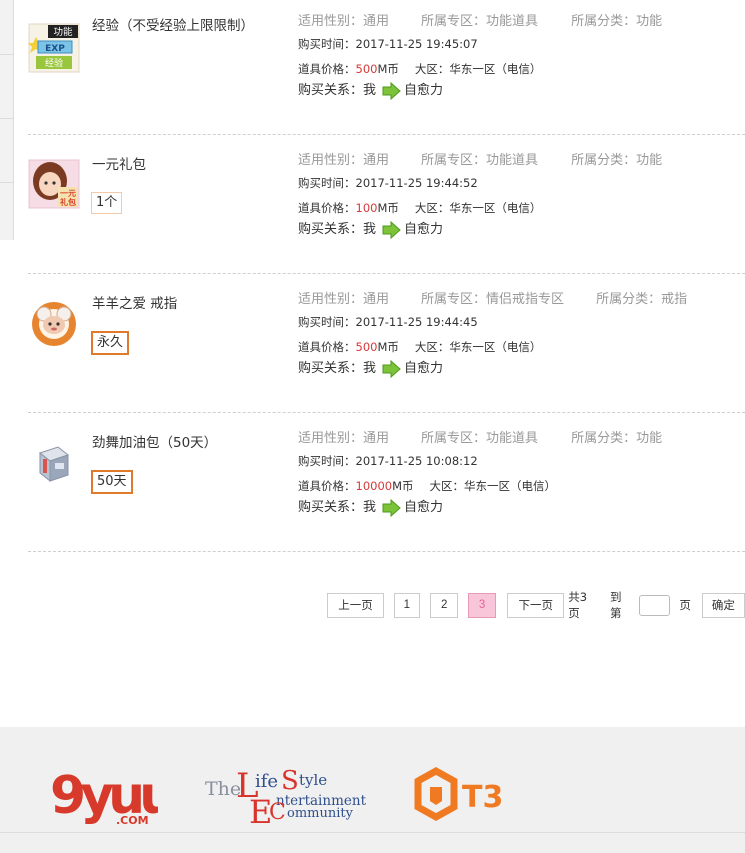  I want to click on t3-logo: T3, so click(468, 795).